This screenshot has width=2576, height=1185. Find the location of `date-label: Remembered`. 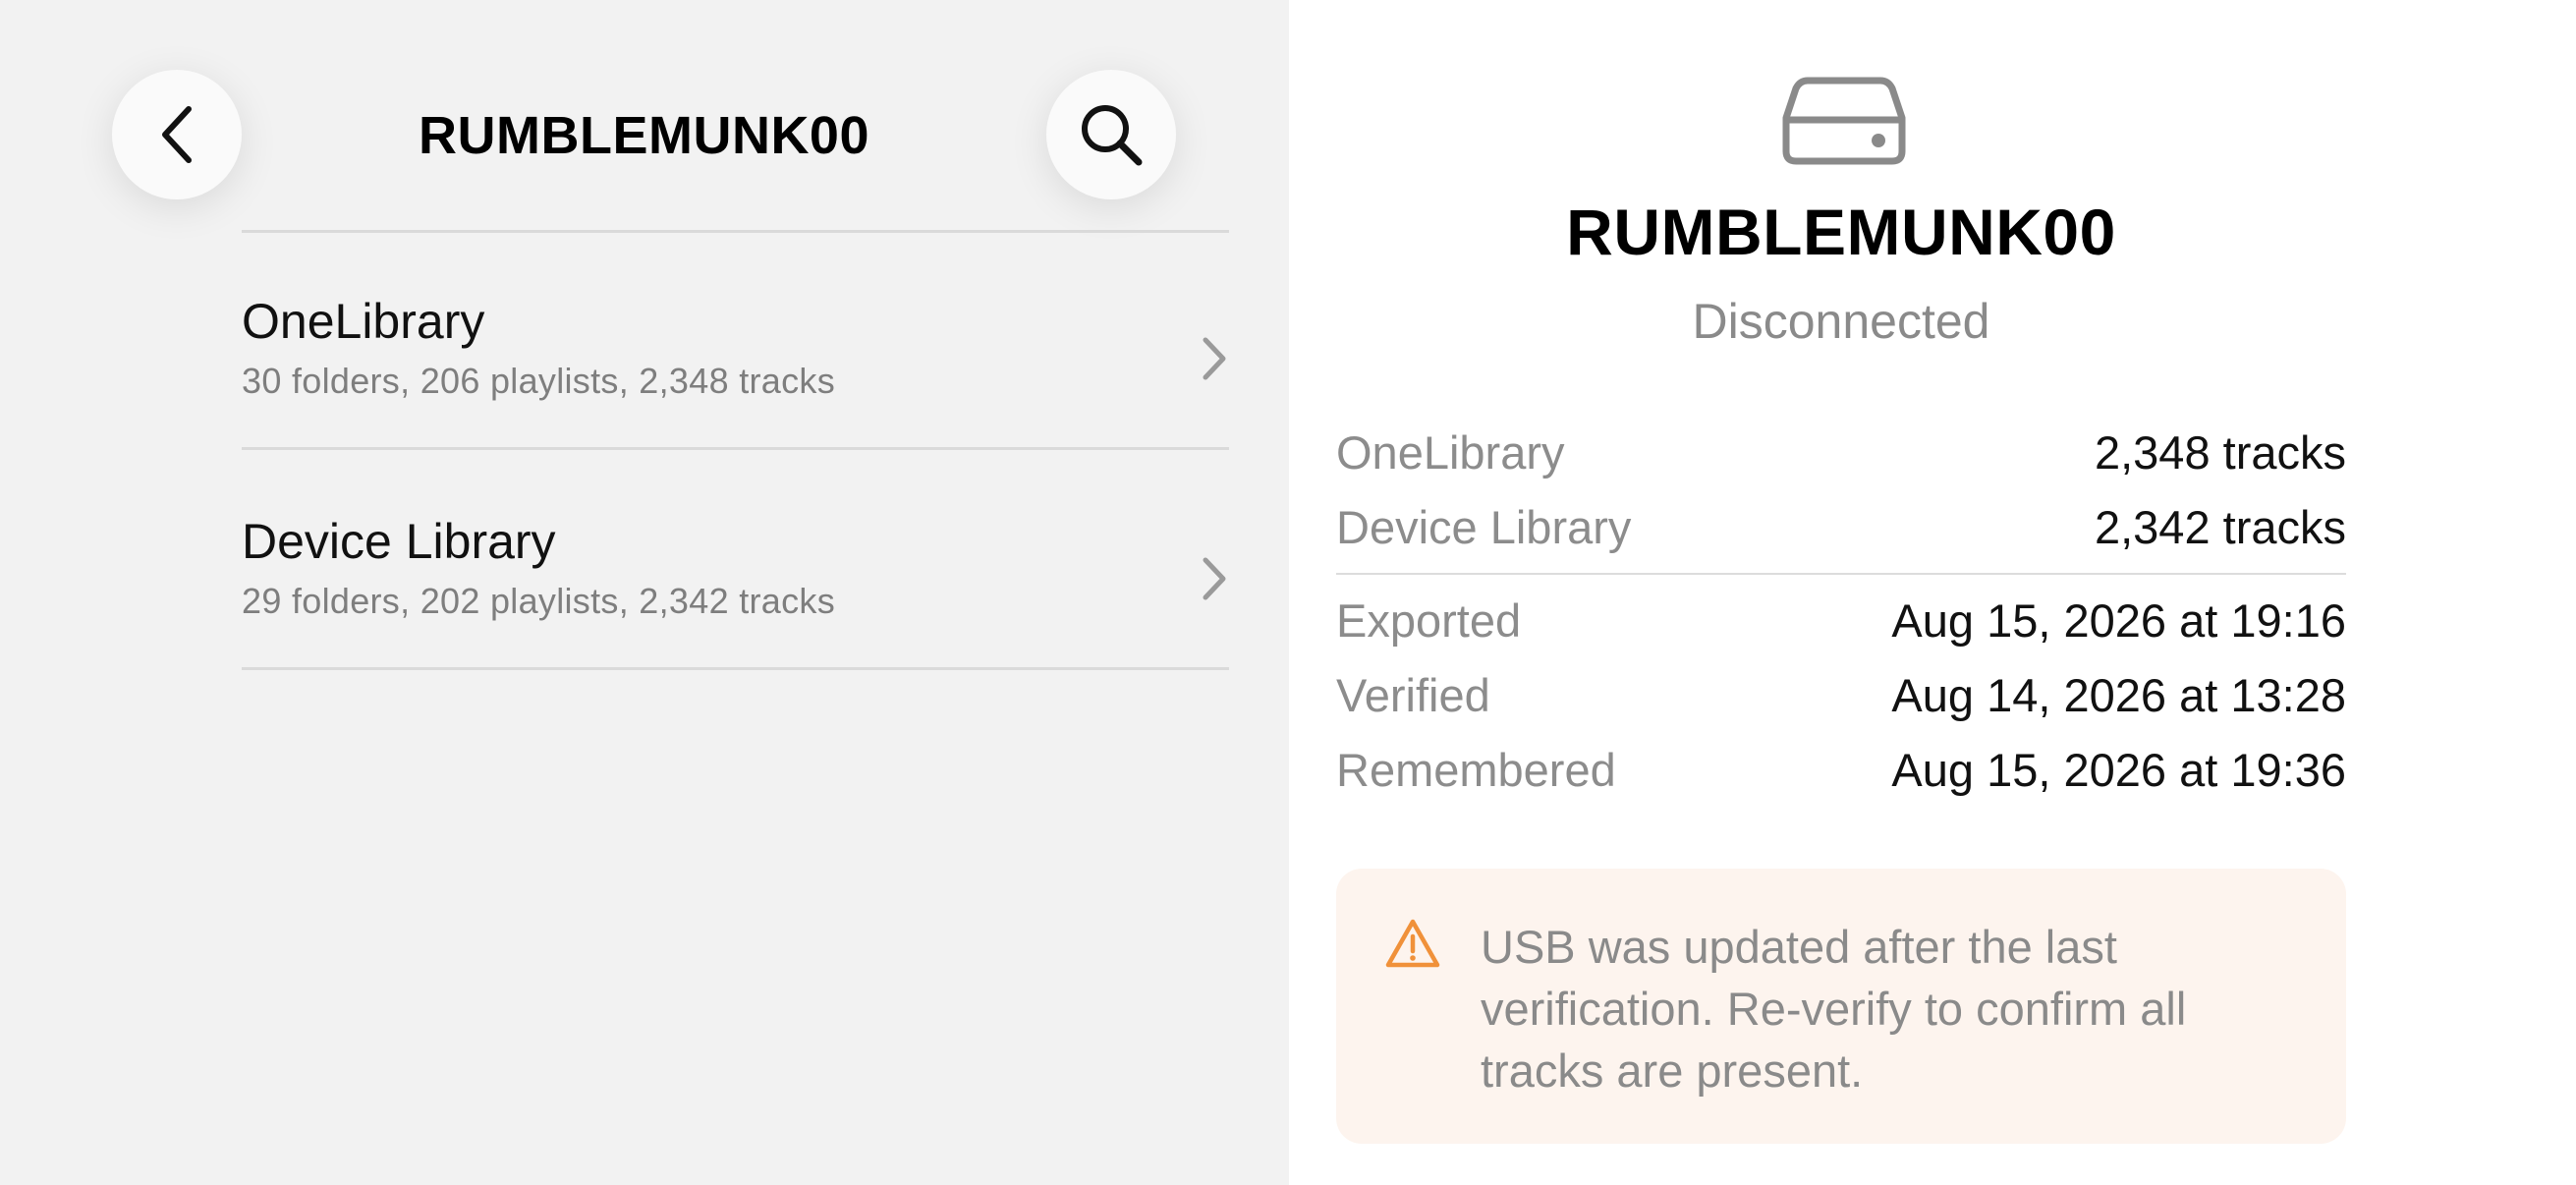

date-label: Remembered is located at coordinates (1476, 770).